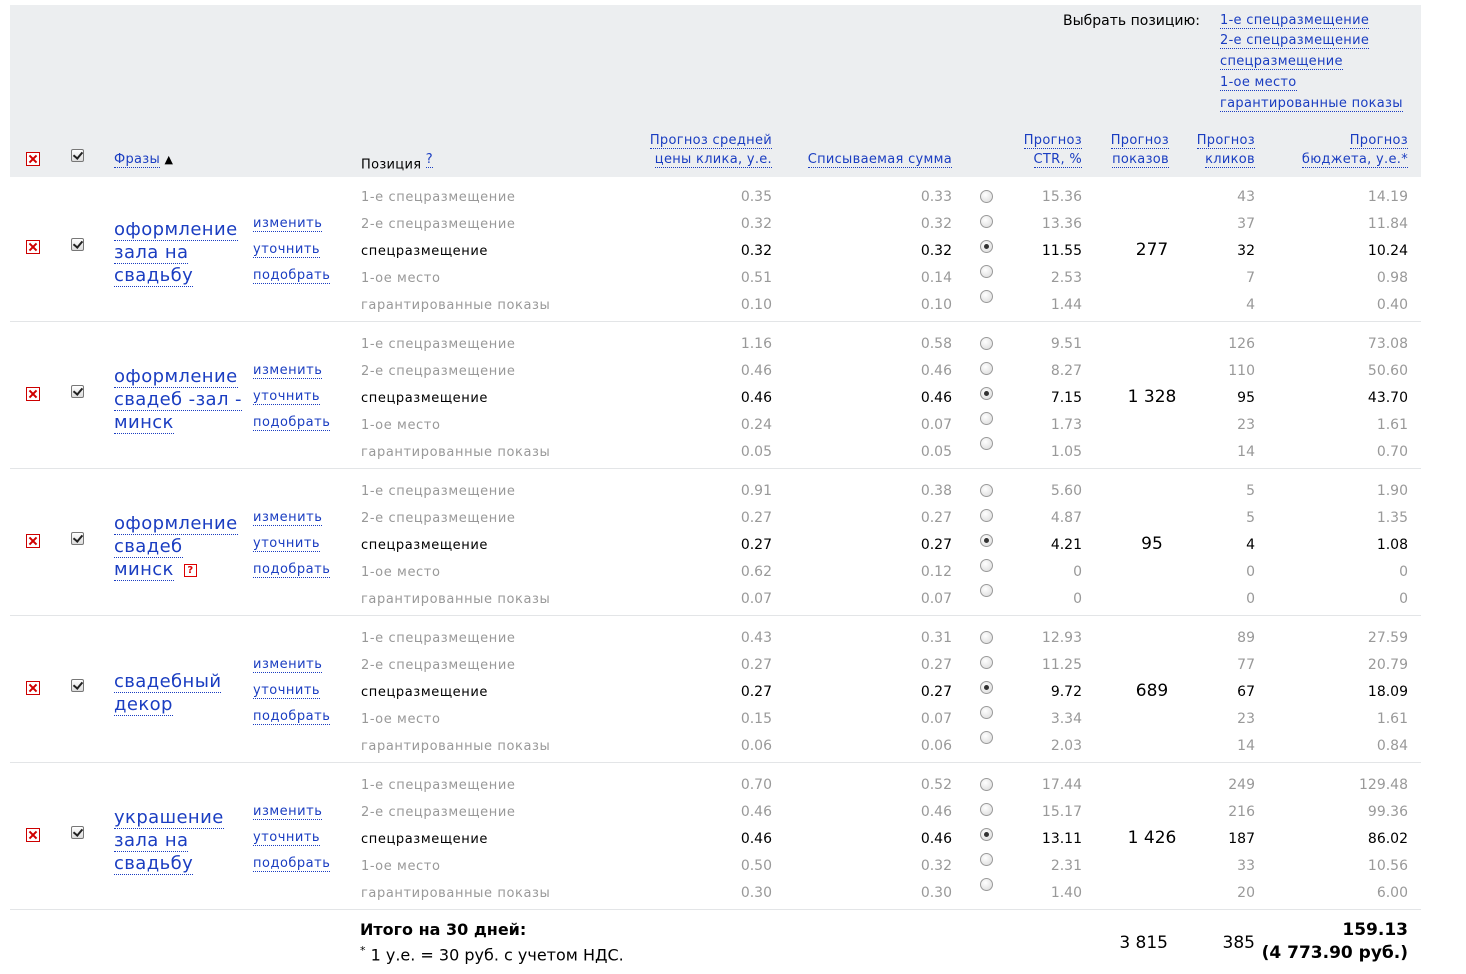 The height and width of the screenshot is (974, 1466). I want to click on phrase-line: свадеб, so click(148, 546).